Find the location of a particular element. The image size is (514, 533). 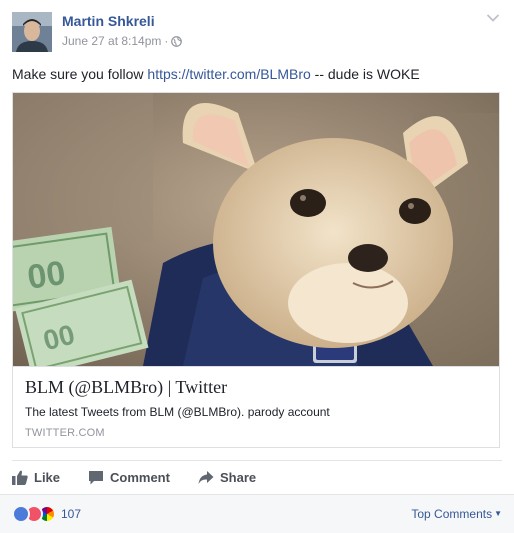

reactions-footer: 107 Top Comments ▼ is located at coordinates (257, 513).